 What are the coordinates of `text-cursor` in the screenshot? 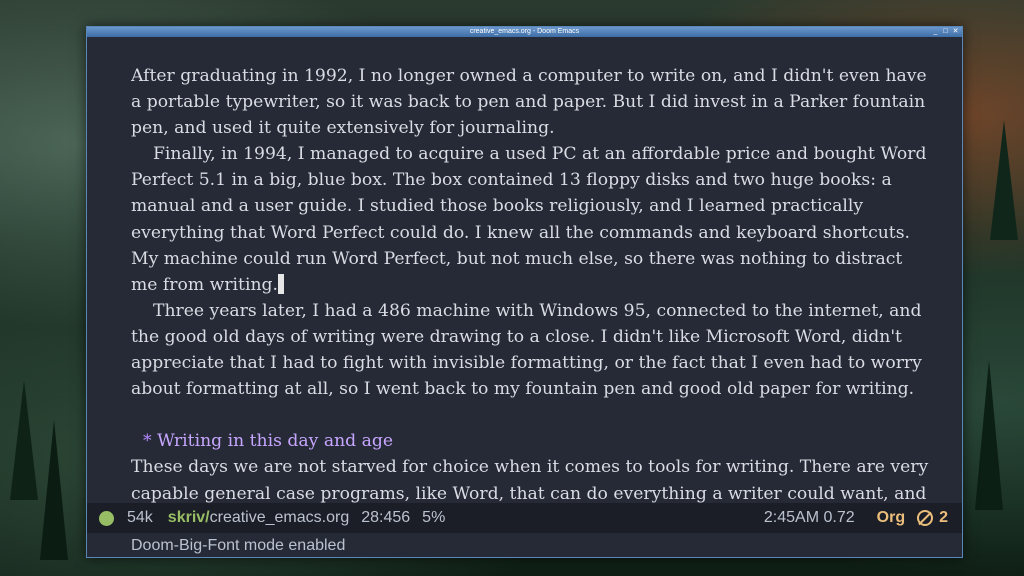 It's located at (280, 283).